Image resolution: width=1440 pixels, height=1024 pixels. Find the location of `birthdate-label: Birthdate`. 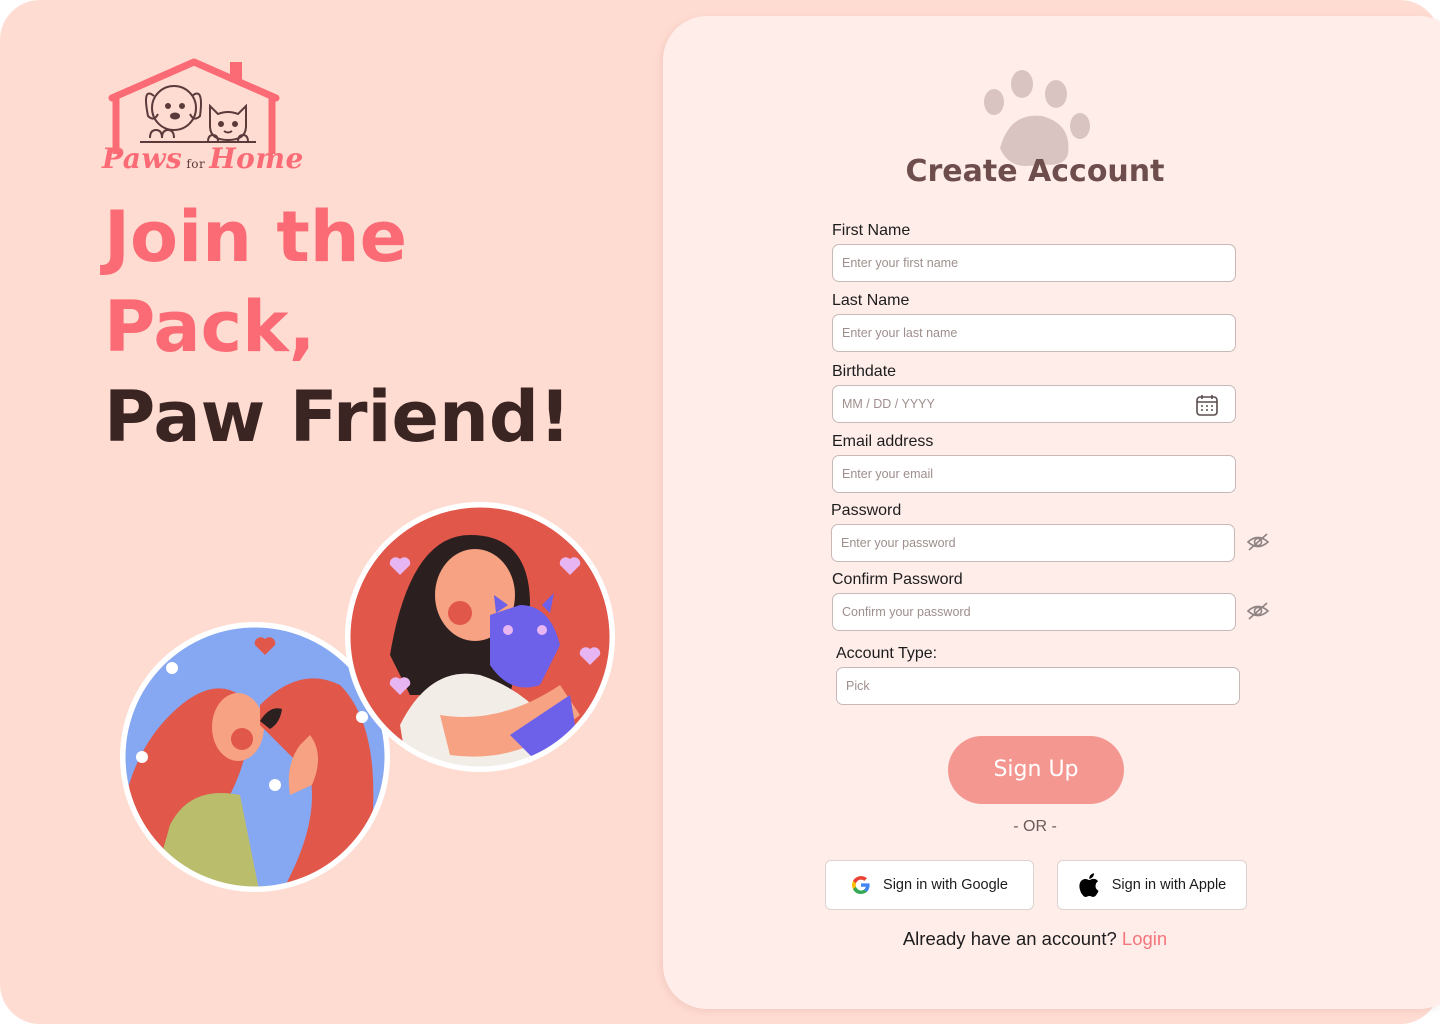

birthdate-label: Birthdate is located at coordinates (864, 371).